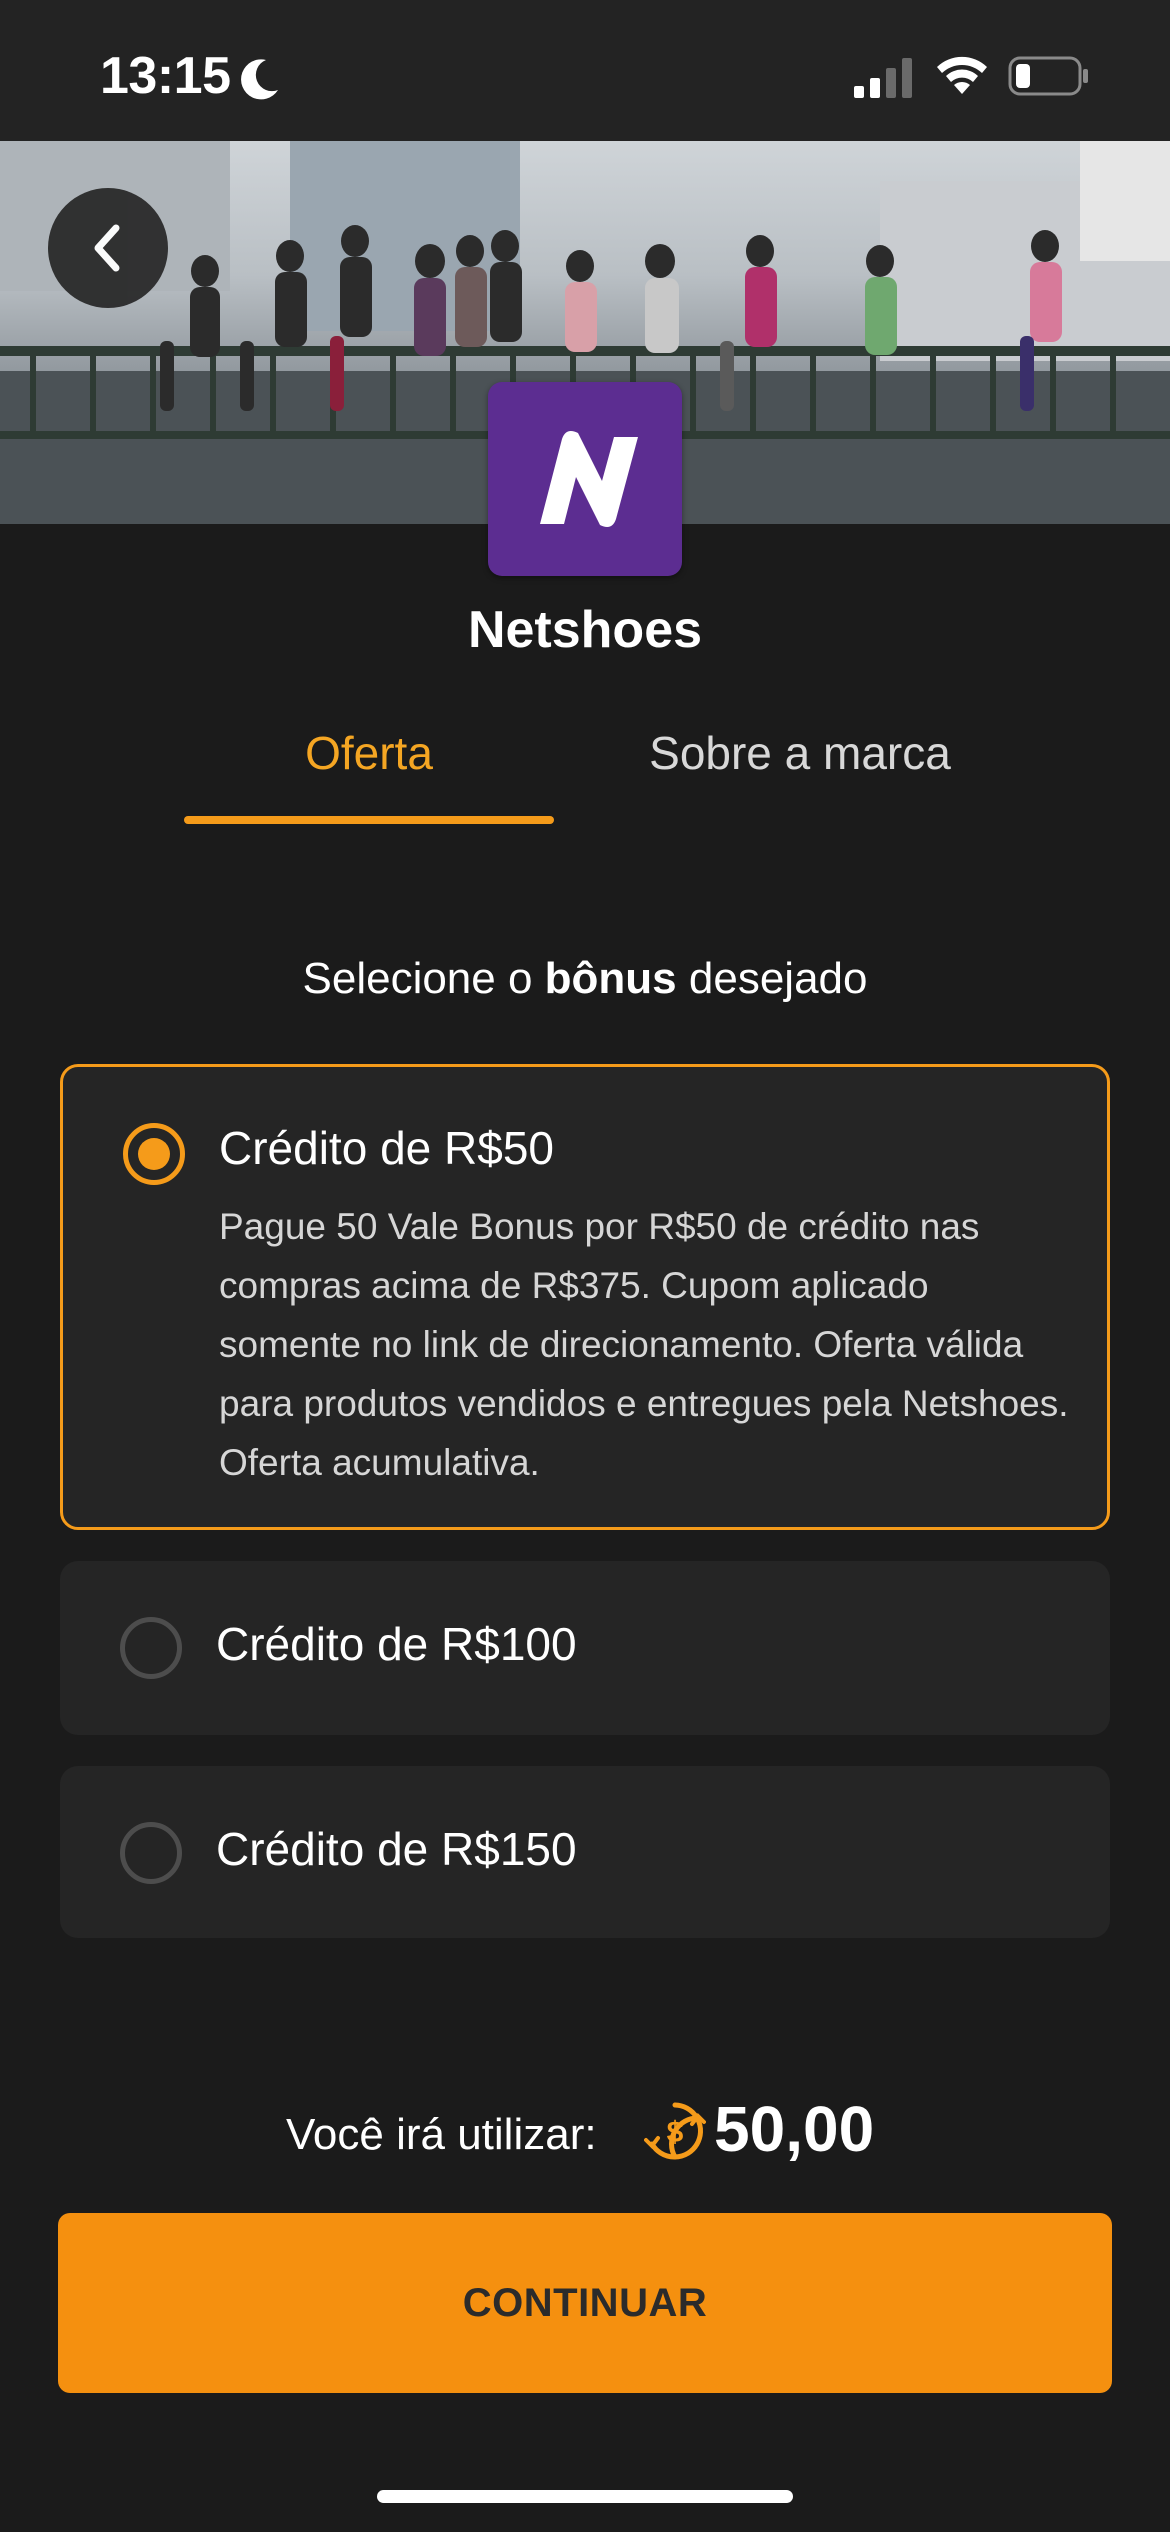 The height and width of the screenshot is (2532, 1170). Describe the element at coordinates (396, 1644) in the screenshot. I see `option-title: Crédito de R$100` at that location.